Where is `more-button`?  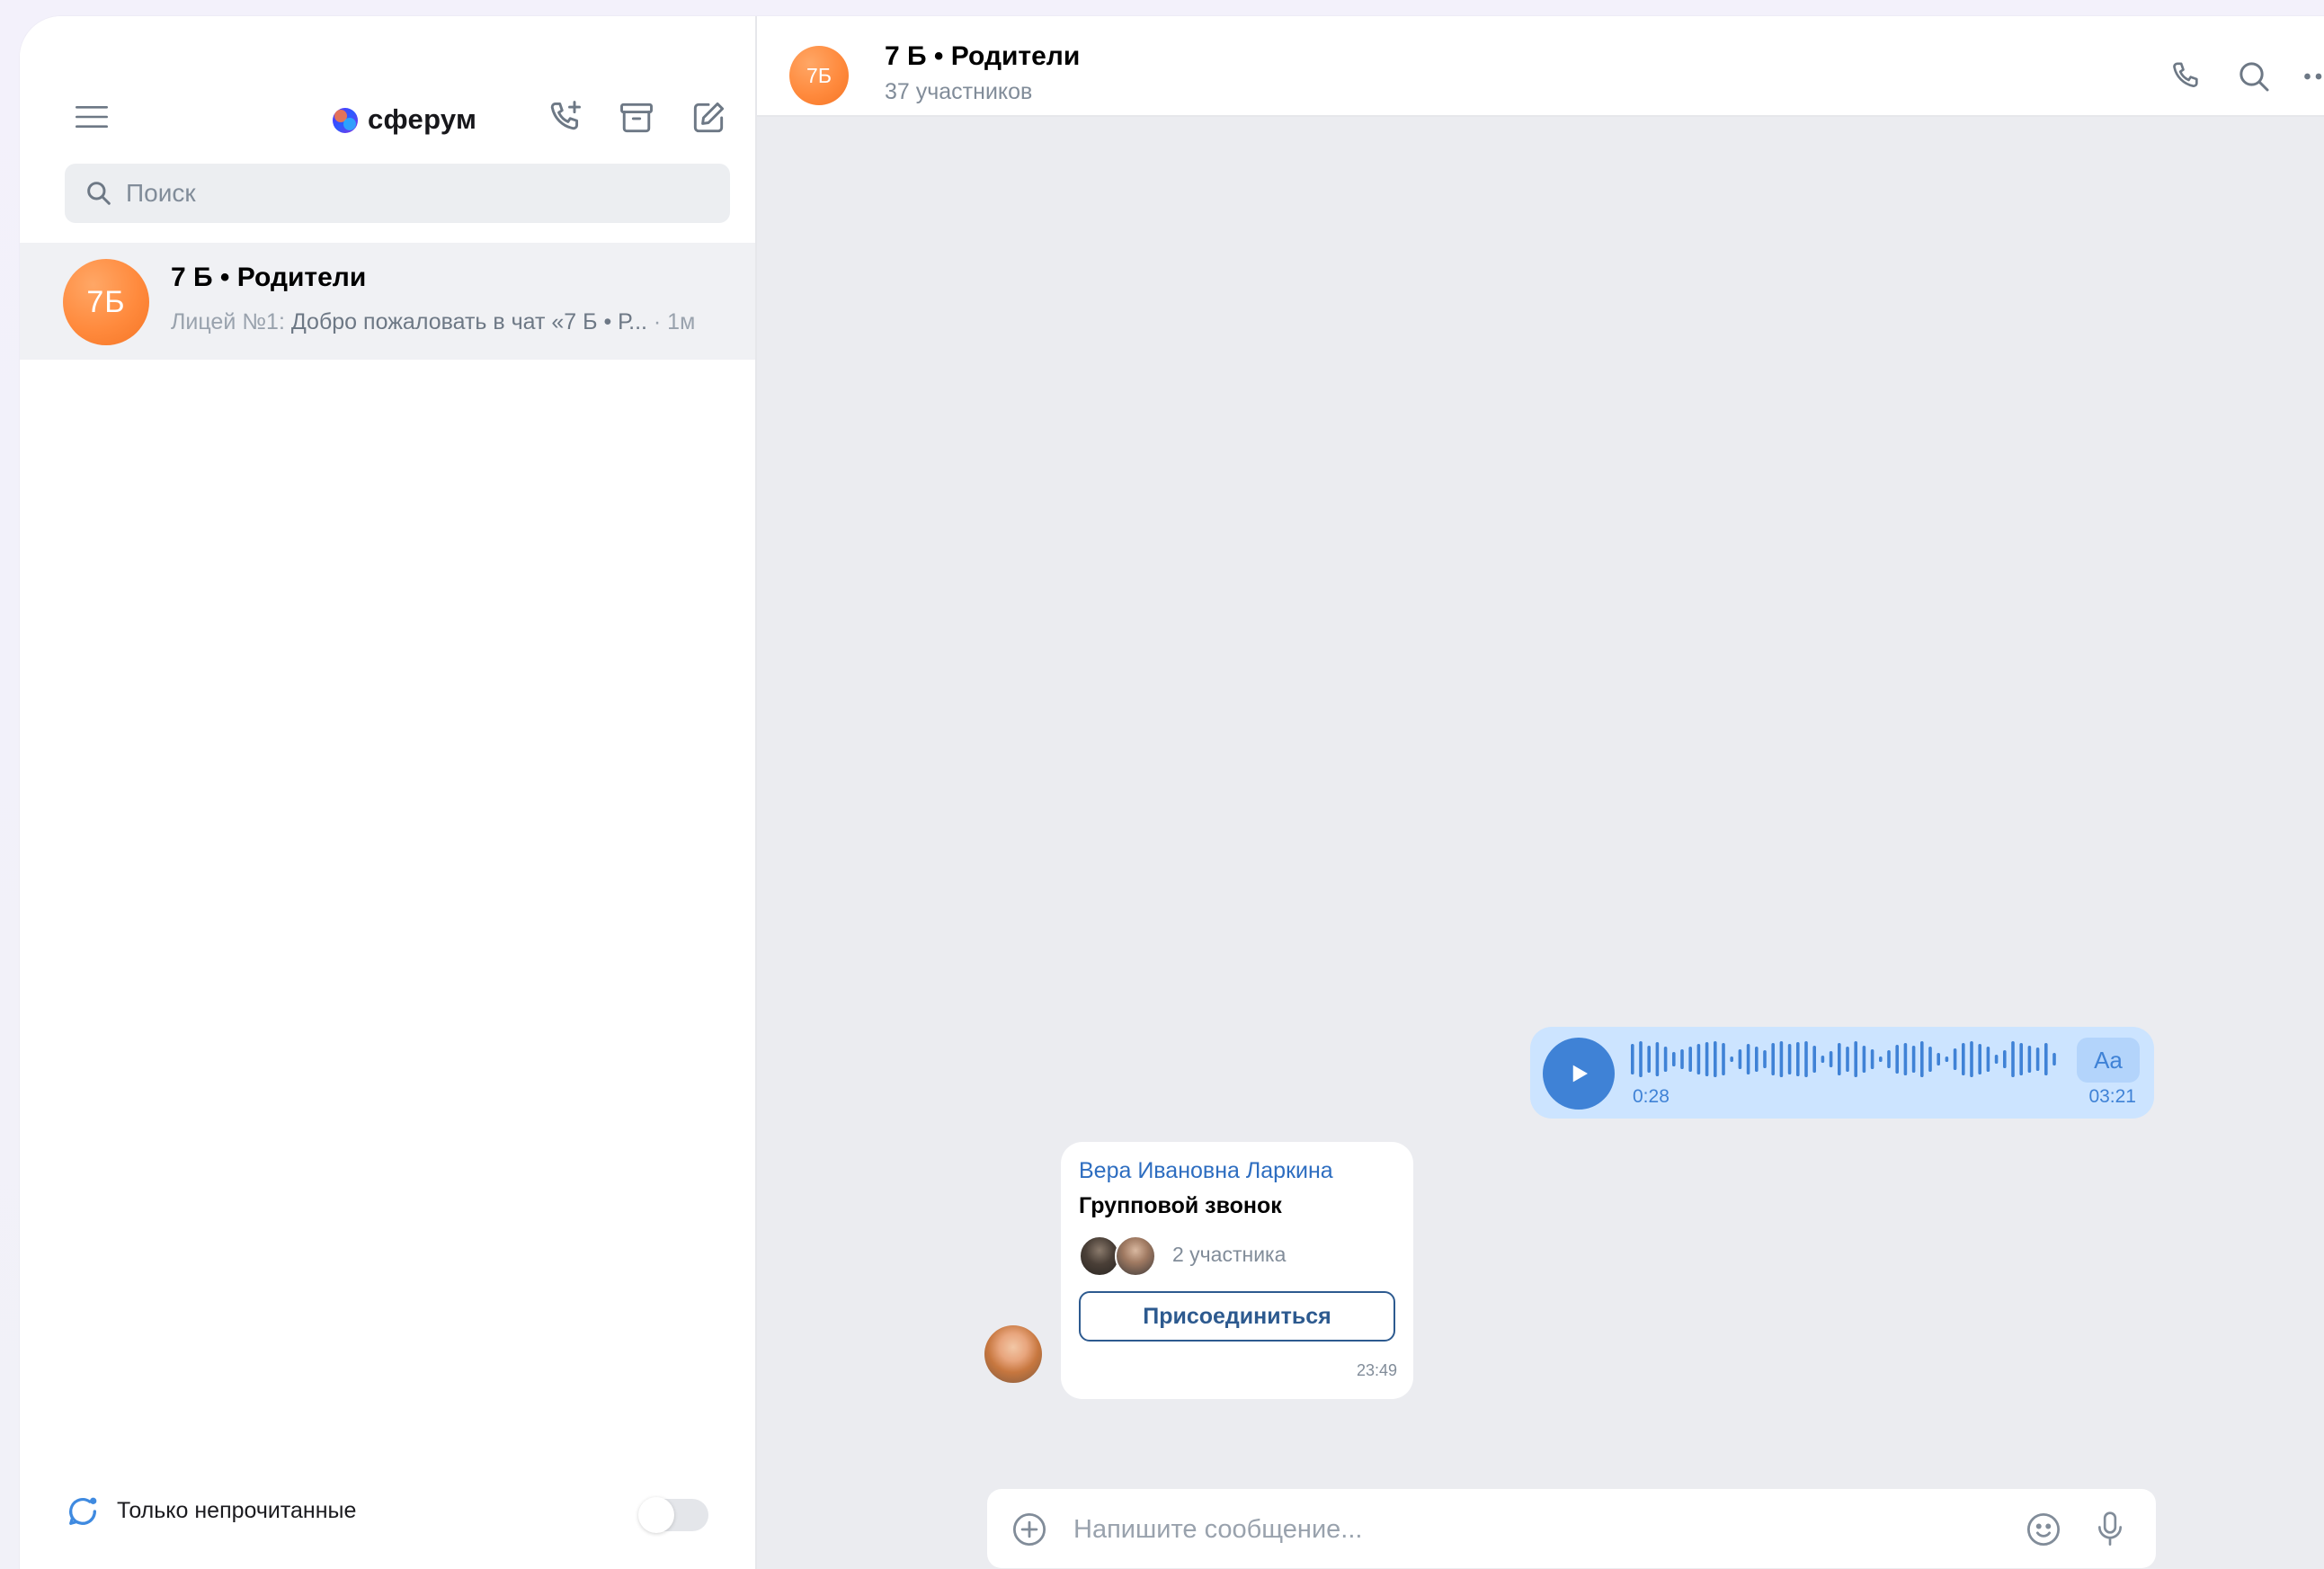 more-button is located at coordinates (2310, 76).